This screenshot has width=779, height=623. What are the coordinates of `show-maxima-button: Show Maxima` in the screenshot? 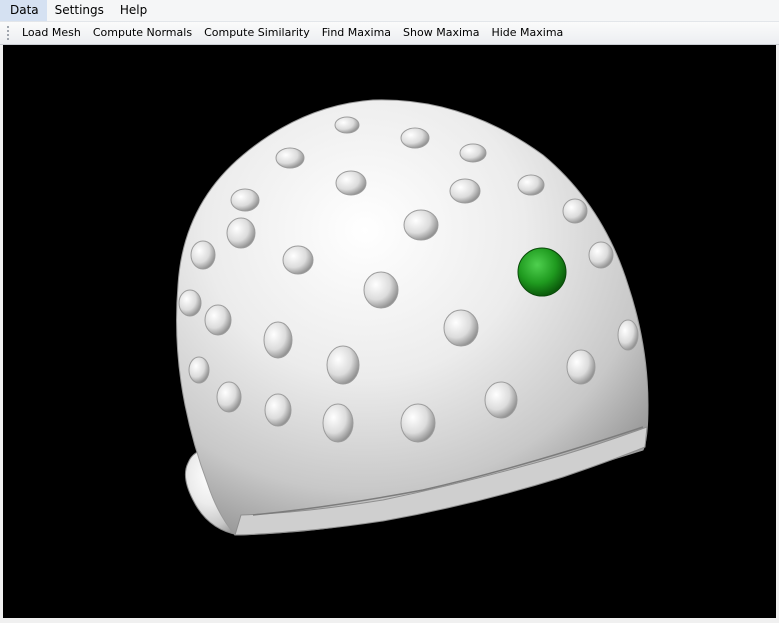 It's located at (441, 33).